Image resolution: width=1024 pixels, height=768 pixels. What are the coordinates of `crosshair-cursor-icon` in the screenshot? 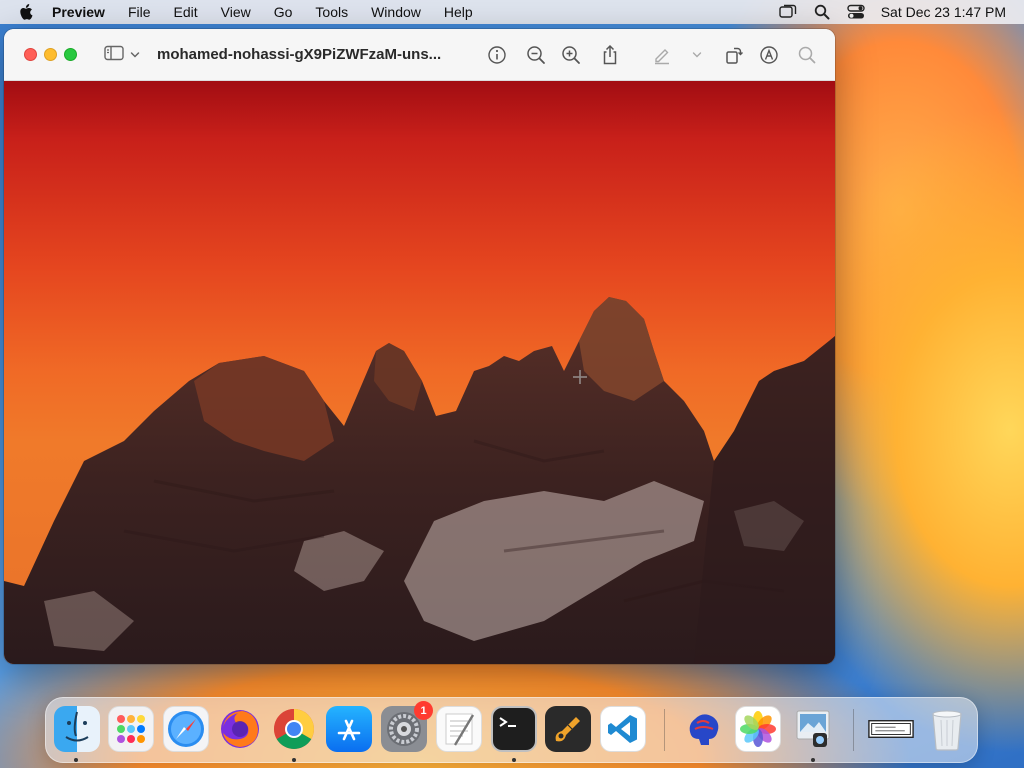 It's located at (580, 377).